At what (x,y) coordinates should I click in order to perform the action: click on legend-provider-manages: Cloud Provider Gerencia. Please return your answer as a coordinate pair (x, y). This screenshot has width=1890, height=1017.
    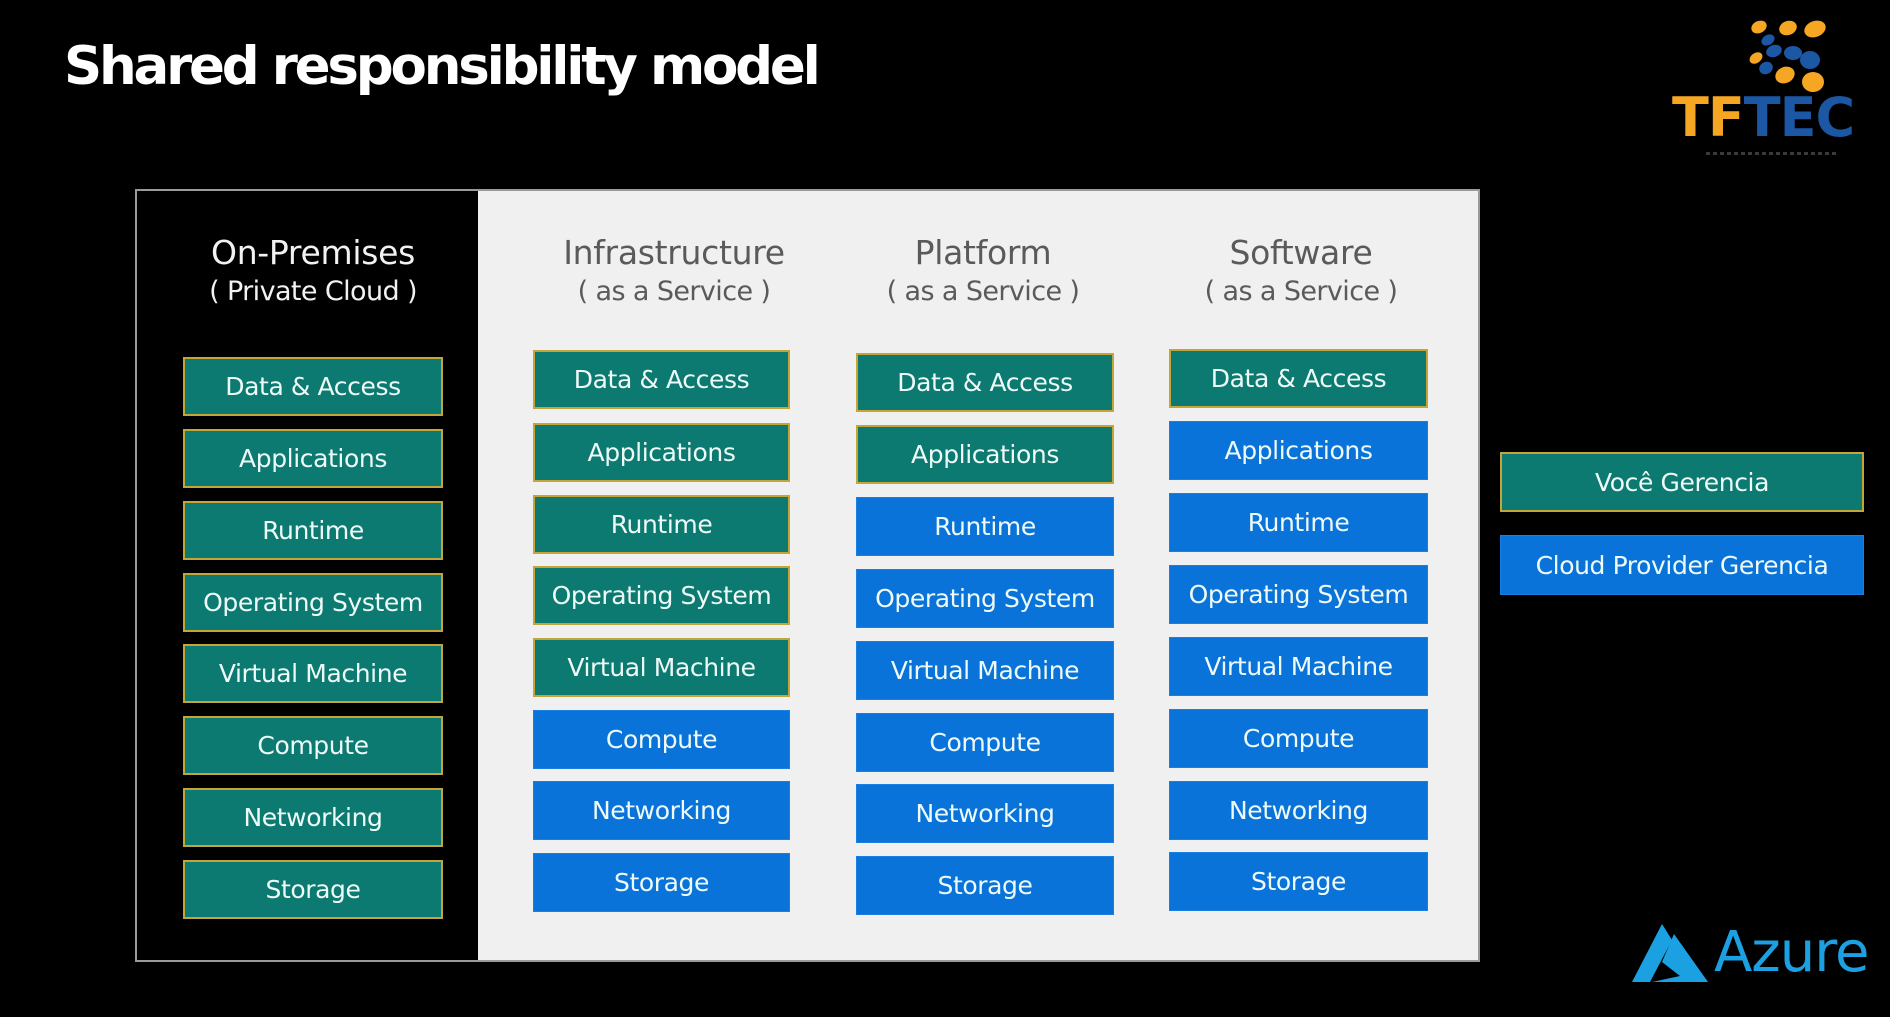
    Looking at the image, I should click on (1682, 565).